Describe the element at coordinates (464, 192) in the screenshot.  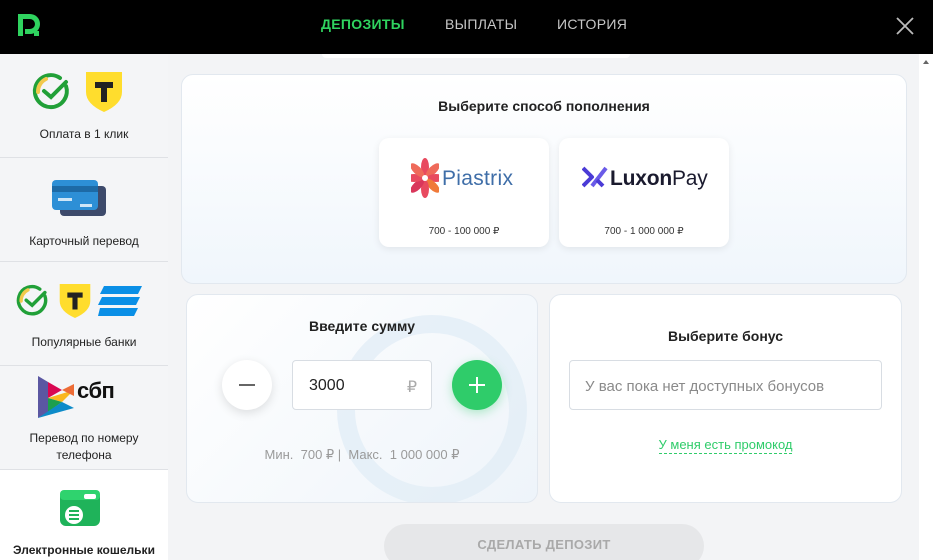
I see `method-card-piastrix: Piastrix 700 - 100 000 ₽` at that location.